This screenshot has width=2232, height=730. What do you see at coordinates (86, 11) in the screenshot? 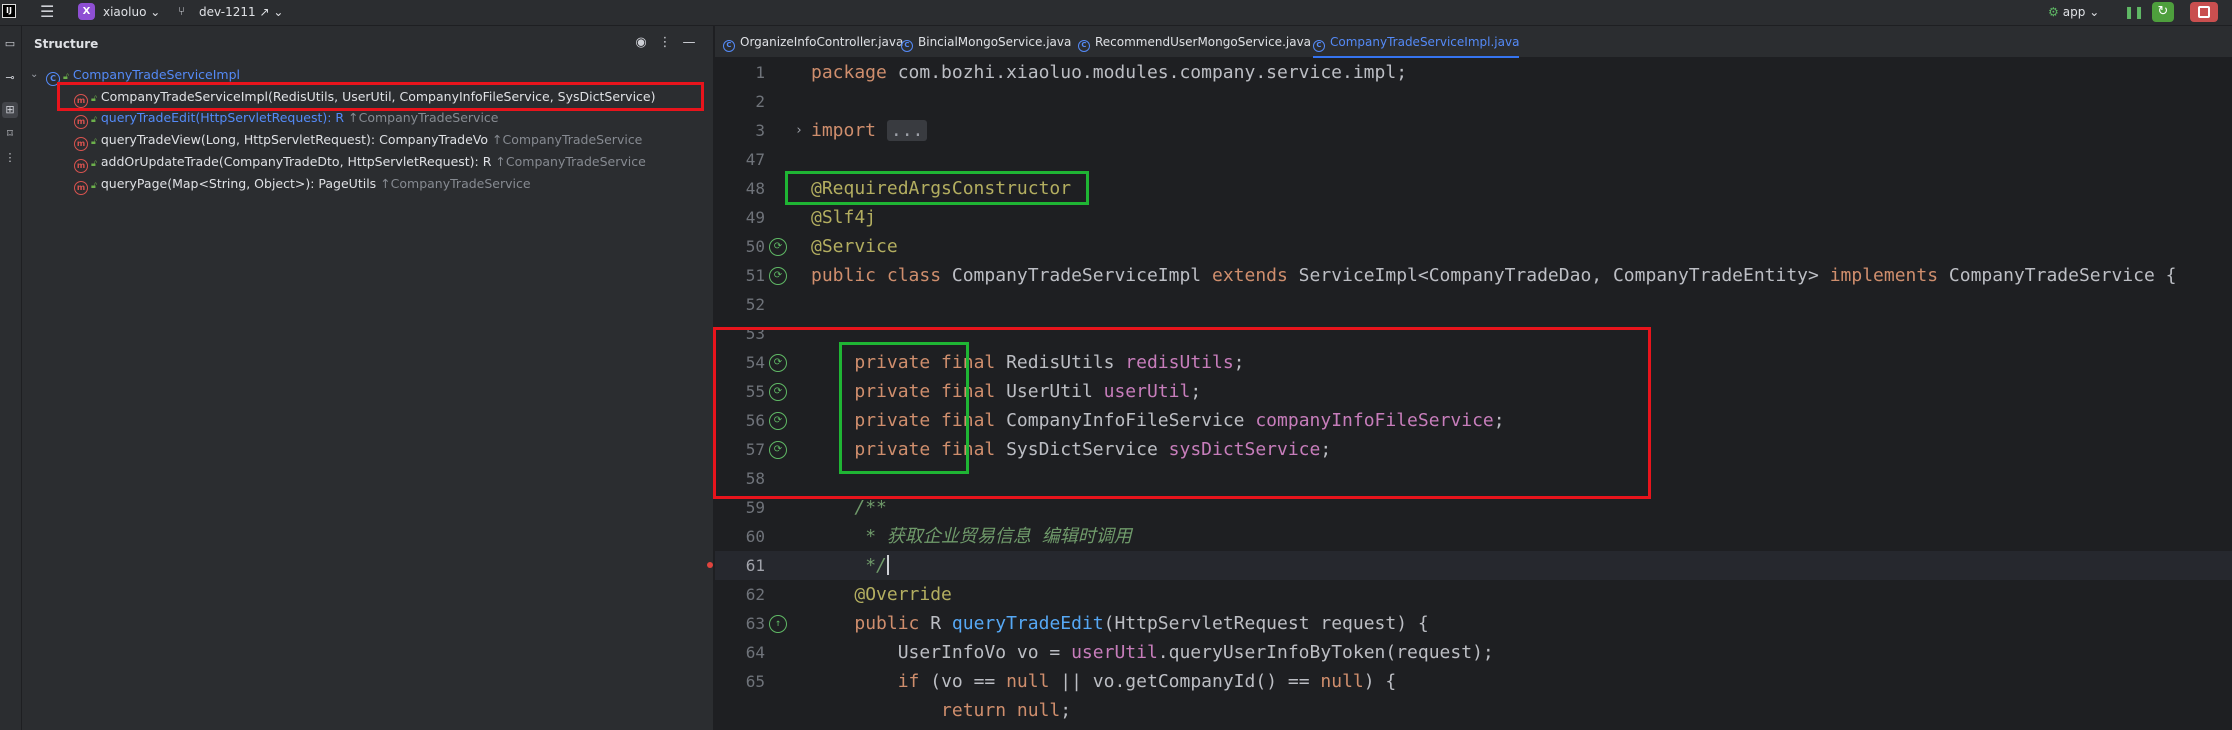
I see `project-badge: X` at bounding box center [86, 11].